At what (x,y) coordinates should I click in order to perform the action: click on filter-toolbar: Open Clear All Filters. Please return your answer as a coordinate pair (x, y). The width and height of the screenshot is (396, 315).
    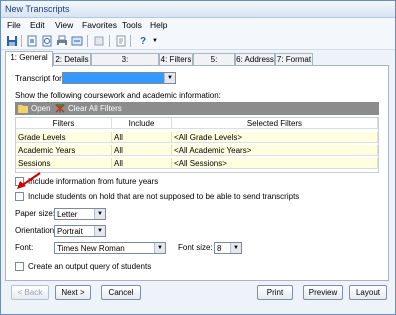
    Looking at the image, I should click on (197, 108).